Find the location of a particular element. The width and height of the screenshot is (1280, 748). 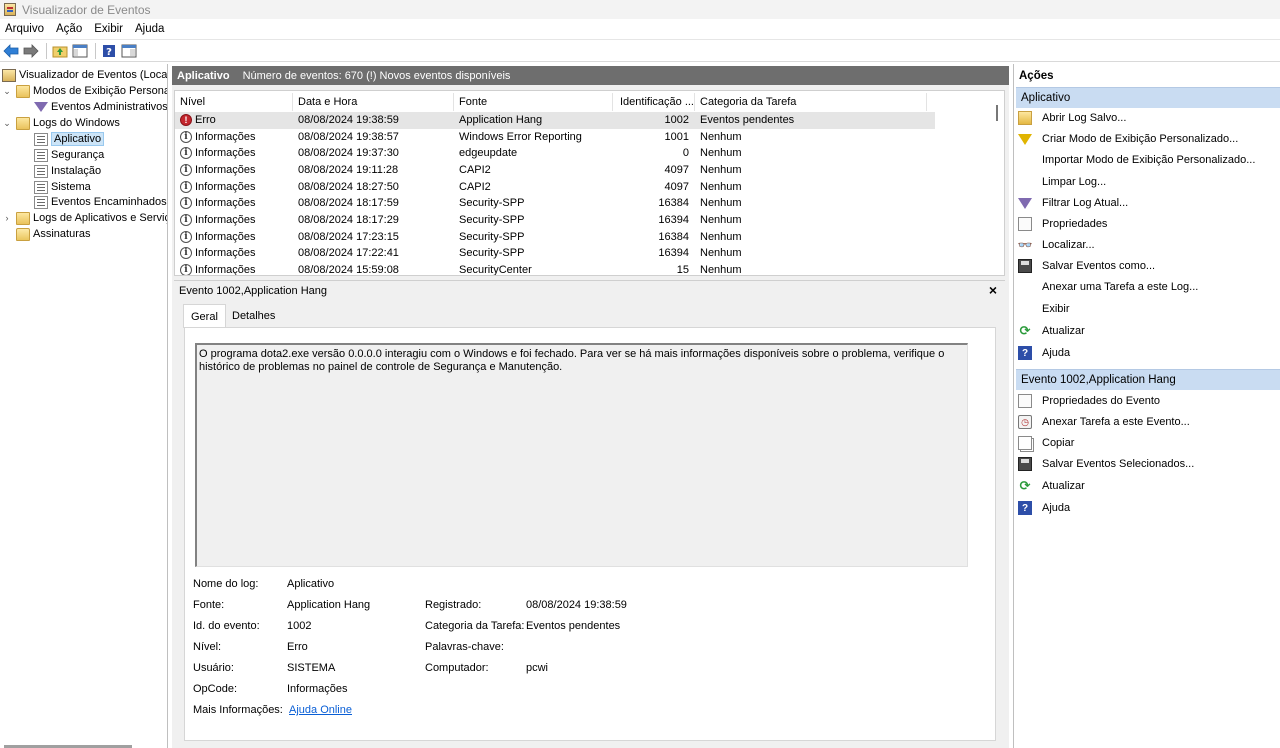

log-icon is located at coordinates (41, 202).